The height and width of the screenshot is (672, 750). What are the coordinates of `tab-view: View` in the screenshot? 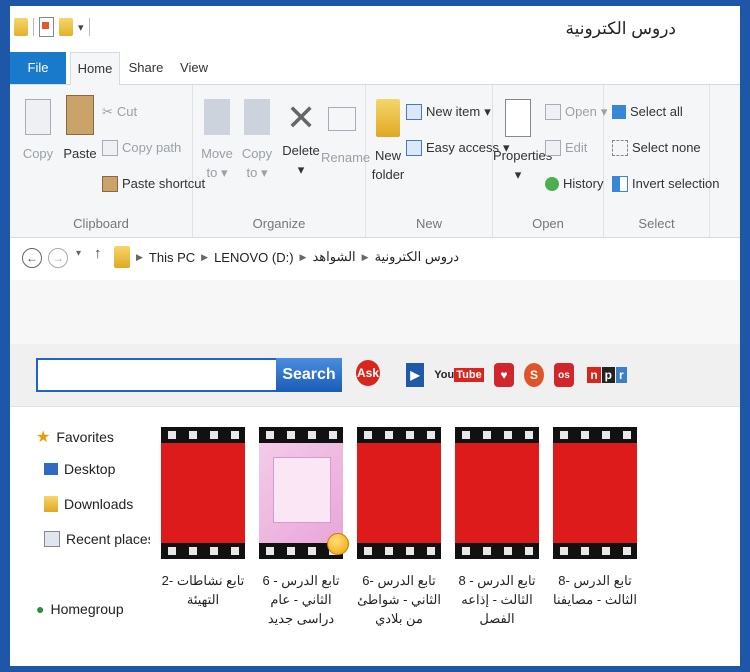 It's located at (194, 68).